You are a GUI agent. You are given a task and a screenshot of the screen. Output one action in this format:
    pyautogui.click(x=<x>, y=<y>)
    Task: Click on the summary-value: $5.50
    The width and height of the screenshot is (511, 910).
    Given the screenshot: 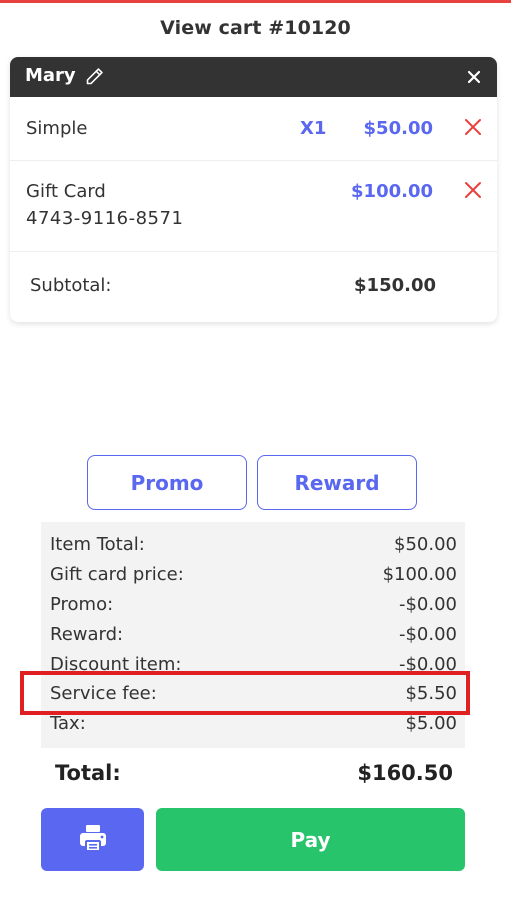 What is the action you would take?
    pyautogui.click(x=431, y=693)
    